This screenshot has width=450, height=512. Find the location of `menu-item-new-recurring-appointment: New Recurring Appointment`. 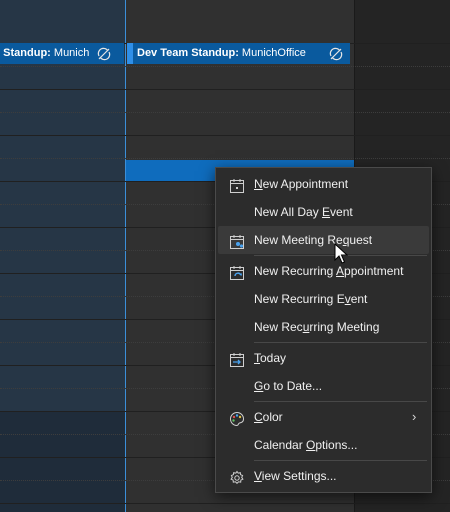

menu-item-new-recurring-appointment: New Recurring Appointment is located at coordinates (323, 271).